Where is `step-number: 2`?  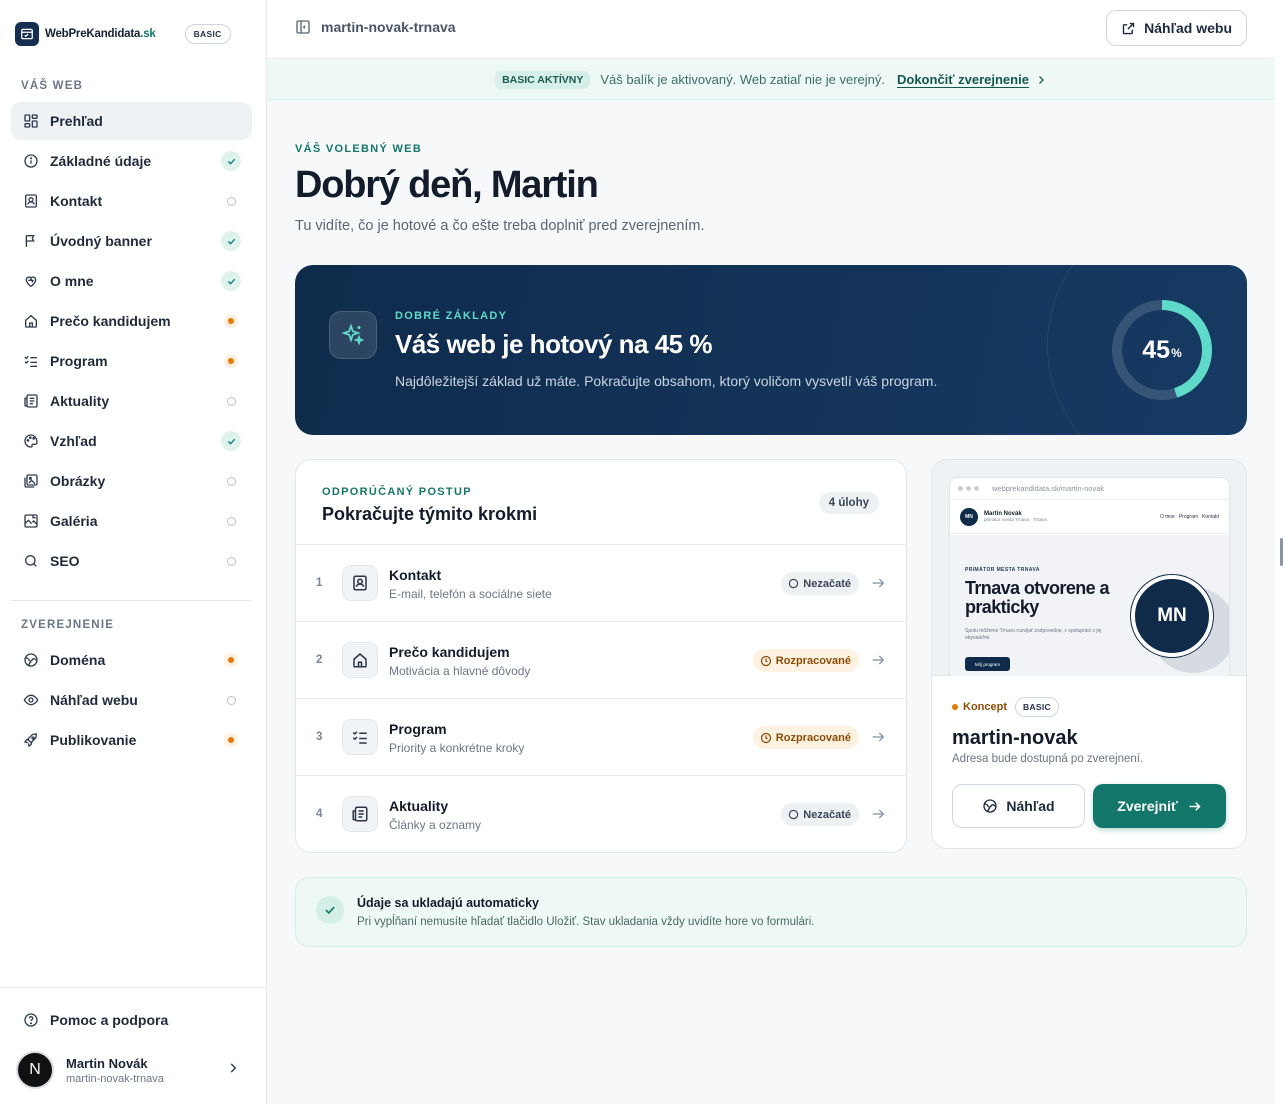 step-number: 2 is located at coordinates (319, 660).